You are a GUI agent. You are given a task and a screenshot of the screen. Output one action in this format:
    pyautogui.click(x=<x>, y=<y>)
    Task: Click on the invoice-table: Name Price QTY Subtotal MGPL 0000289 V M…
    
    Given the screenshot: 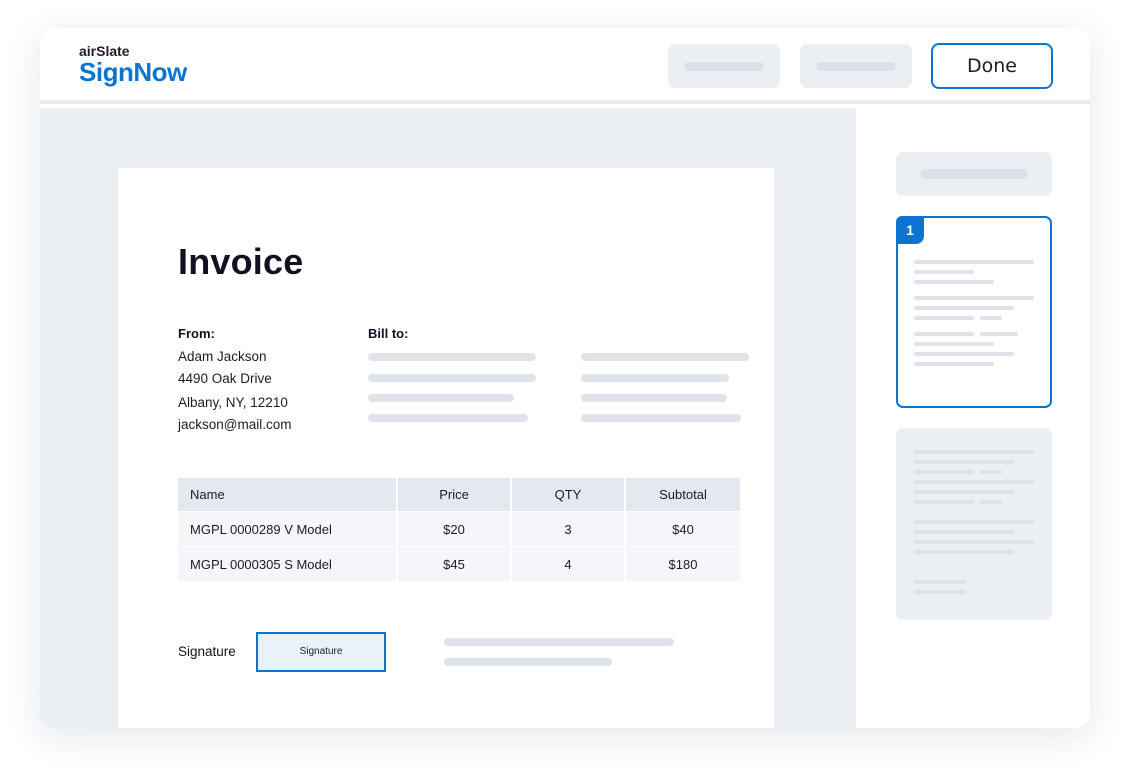 What is the action you would take?
    pyautogui.click(x=459, y=530)
    